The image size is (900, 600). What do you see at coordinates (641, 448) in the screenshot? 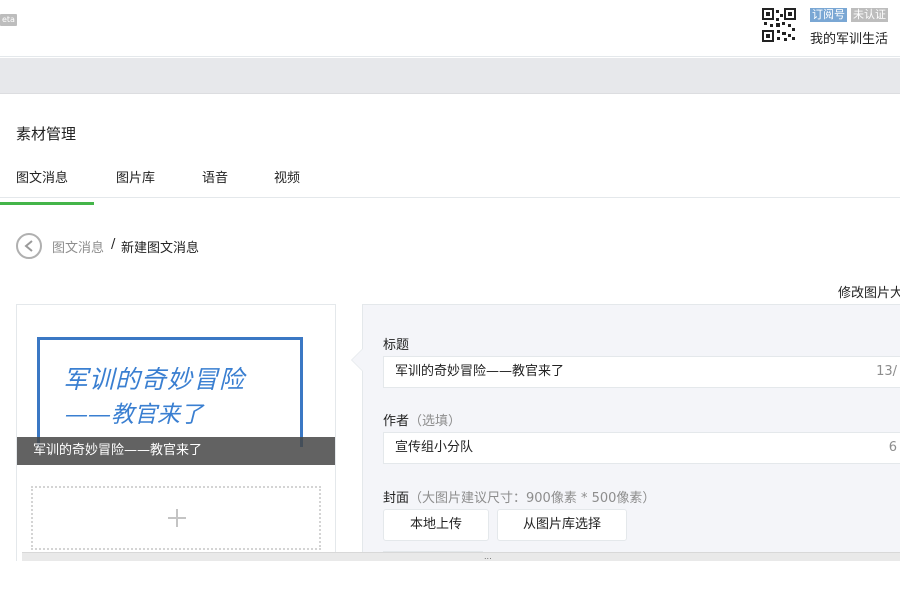
I see `author-input: 宣传组小分队 6` at bounding box center [641, 448].